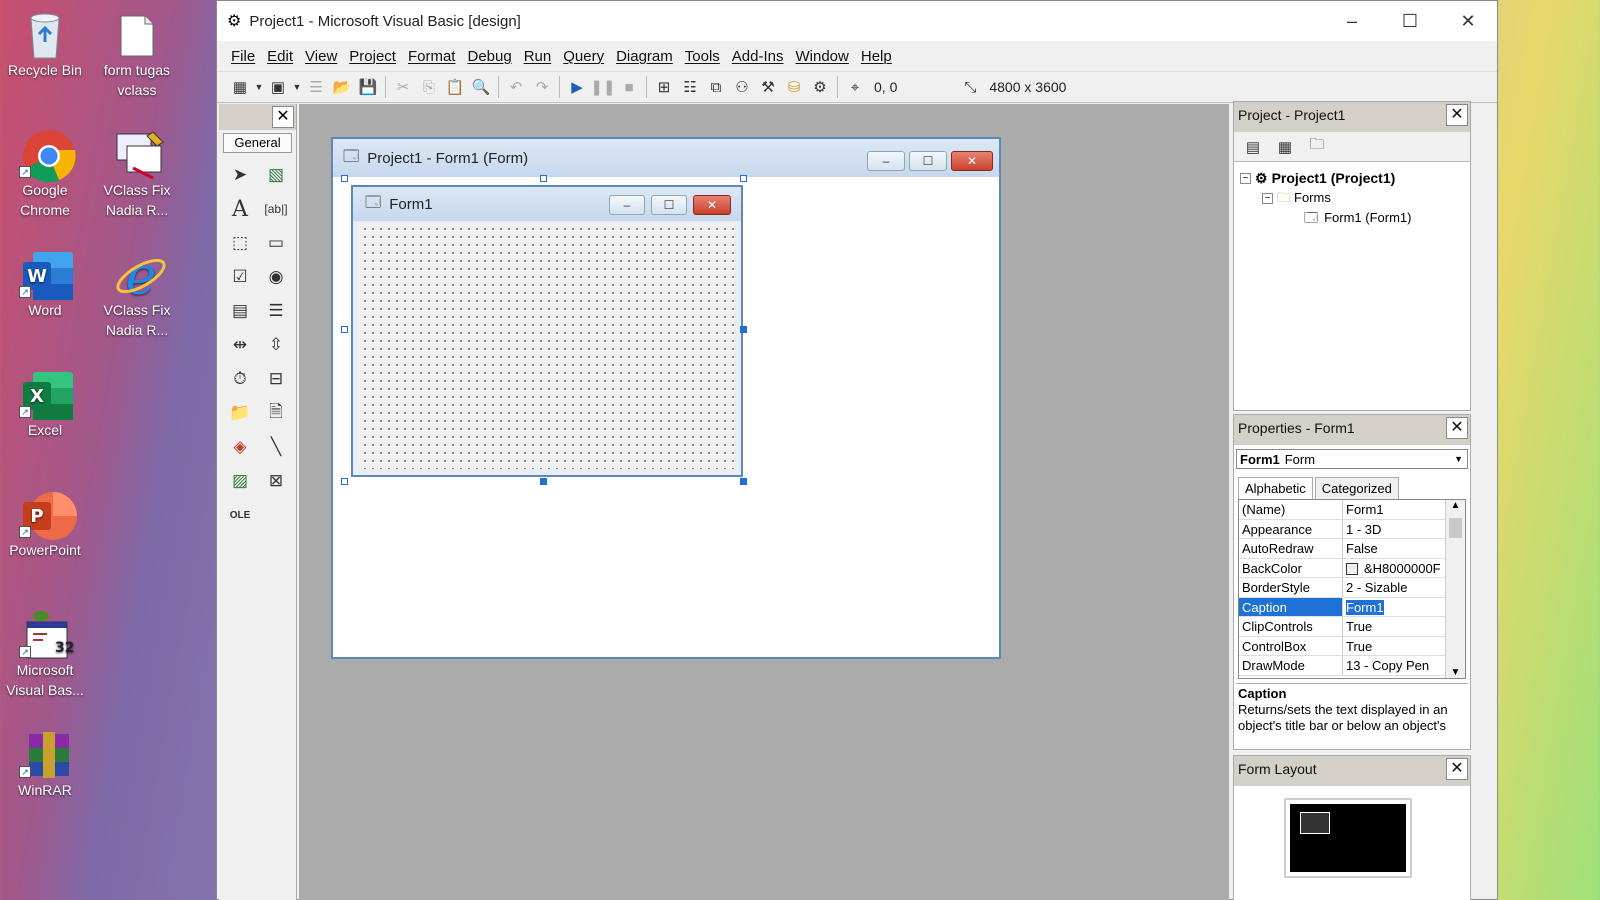 This screenshot has width=1600, height=900. I want to click on close-button: ✕, so click(1468, 21).